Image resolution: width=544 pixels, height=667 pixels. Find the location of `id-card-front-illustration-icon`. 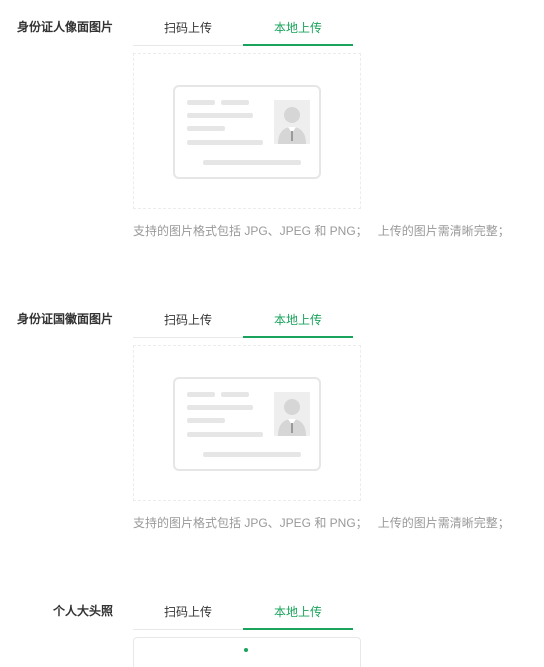

id-card-front-illustration-icon is located at coordinates (247, 132).